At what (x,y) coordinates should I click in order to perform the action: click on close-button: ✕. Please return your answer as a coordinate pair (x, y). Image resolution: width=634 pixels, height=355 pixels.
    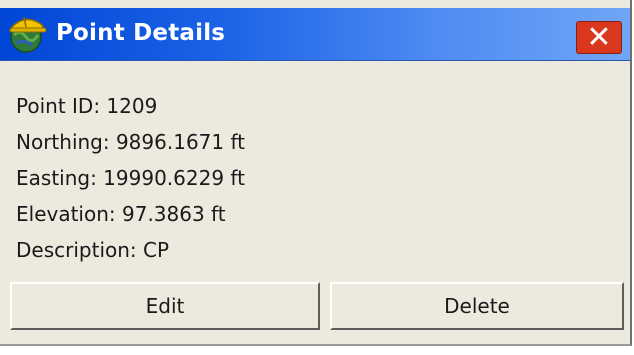
    Looking at the image, I should click on (599, 37).